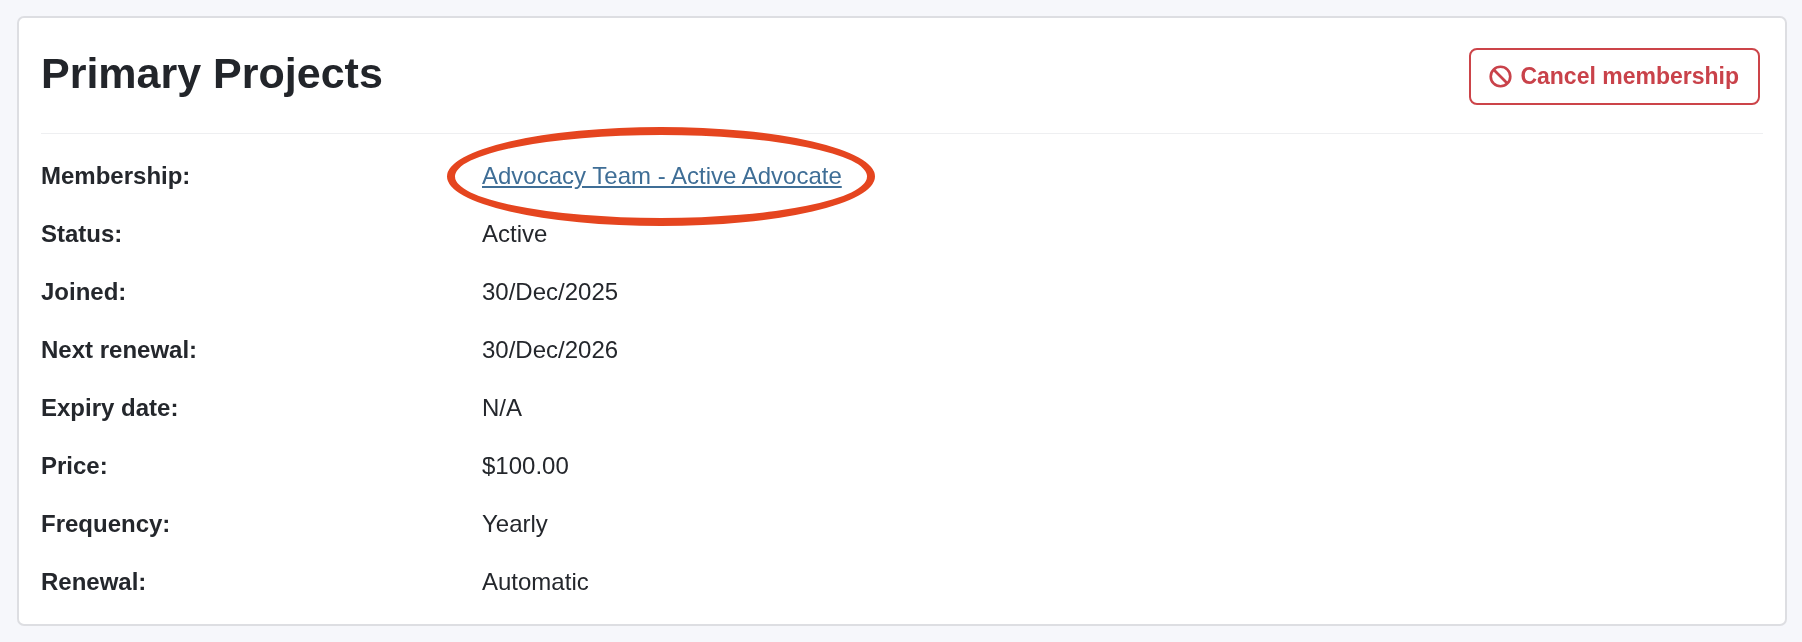 This screenshot has width=1802, height=642. What do you see at coordinates (1614, 76) in the screenshot?
I see `cancel-membership-button: Cancel membership` at bounding box center [1614, 76].